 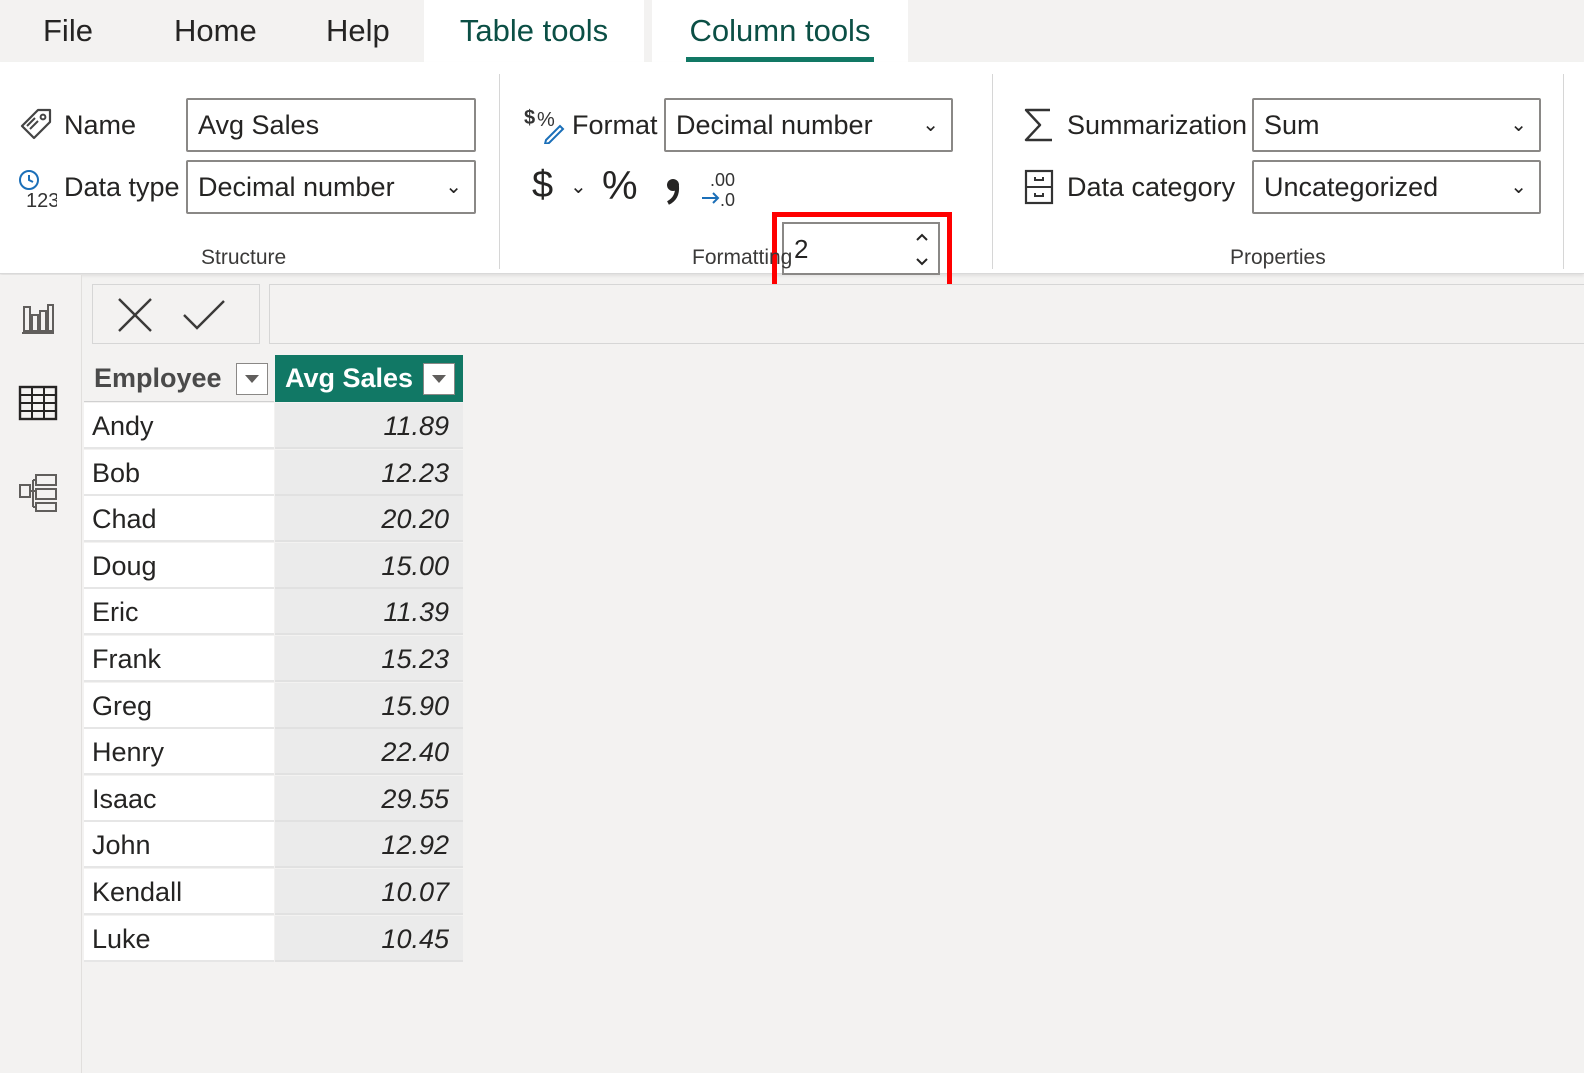 I want to click on currency-button: $, so click(x=542, y=185).